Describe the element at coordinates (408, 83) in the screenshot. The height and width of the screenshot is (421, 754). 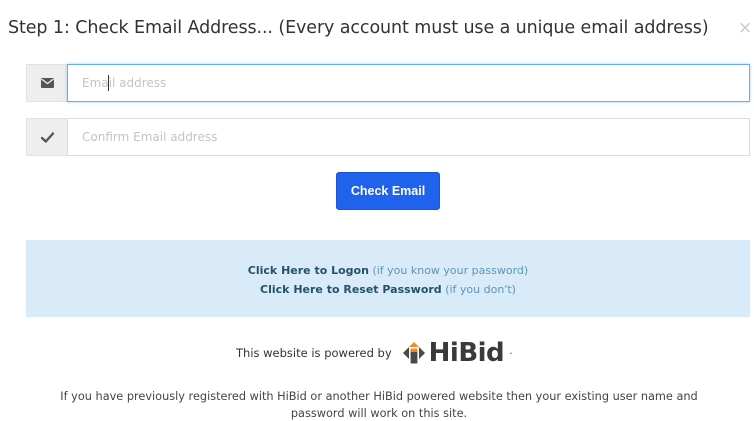
I see `email-field` at that location.